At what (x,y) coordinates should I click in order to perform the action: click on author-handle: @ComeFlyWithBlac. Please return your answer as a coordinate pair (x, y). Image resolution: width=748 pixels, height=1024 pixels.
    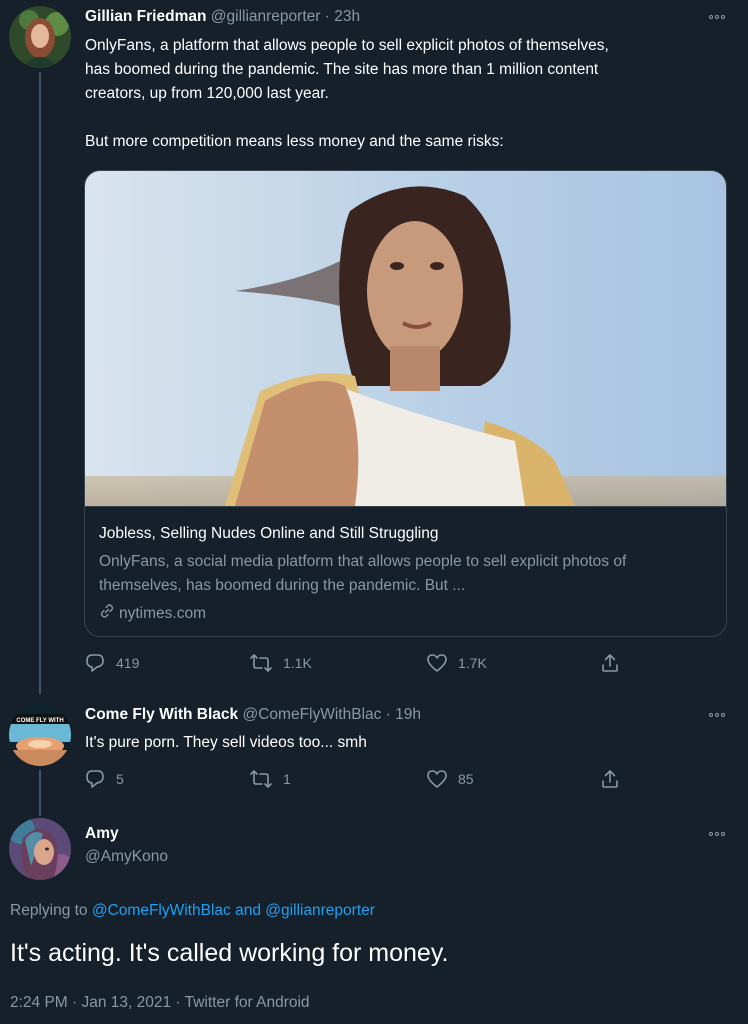
    Looking at the image, I should click on (311, 714).